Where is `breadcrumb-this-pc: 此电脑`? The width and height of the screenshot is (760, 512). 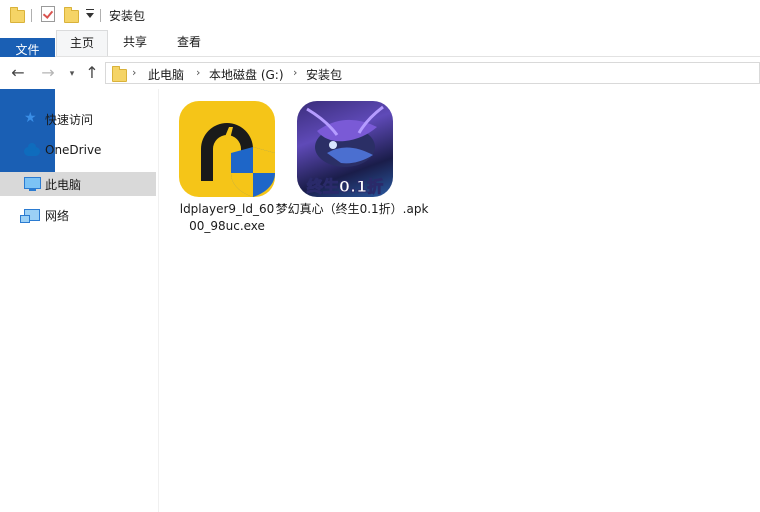 breadcrumb-this-pc: 此电脑 is located at coordinates (166, 74).